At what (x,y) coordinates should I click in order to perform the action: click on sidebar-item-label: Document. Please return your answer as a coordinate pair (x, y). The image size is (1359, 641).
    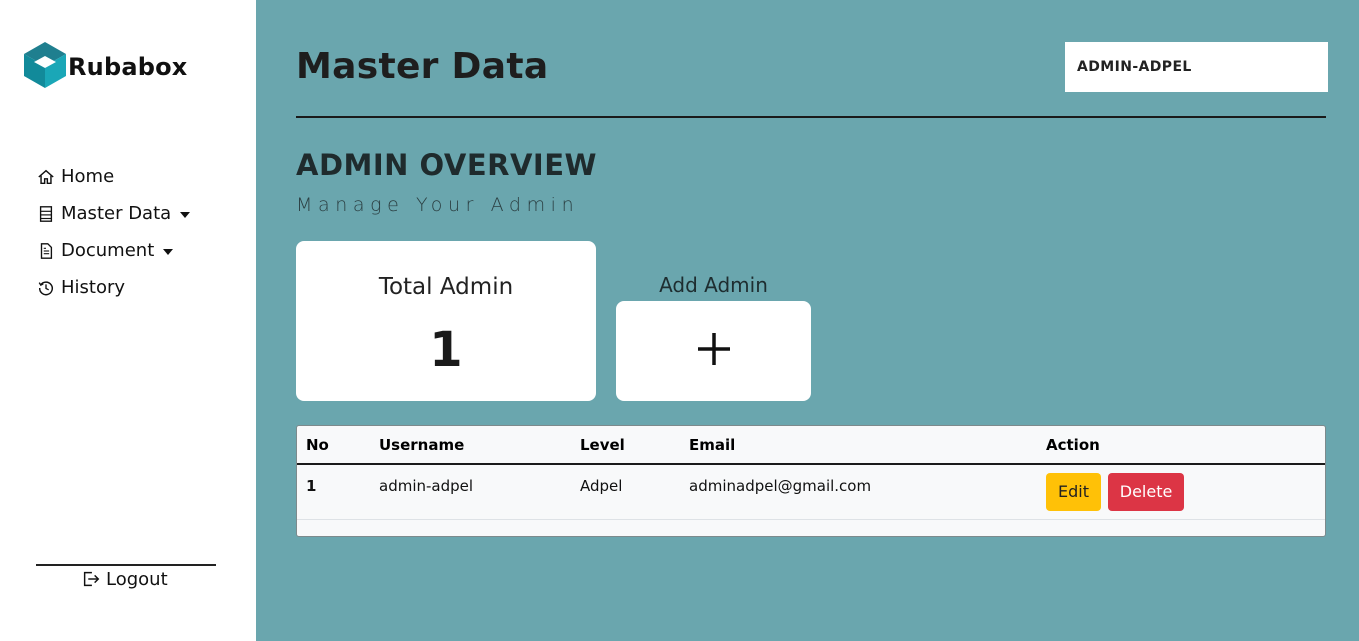
    Looking at the image, I should click on (108, 250).